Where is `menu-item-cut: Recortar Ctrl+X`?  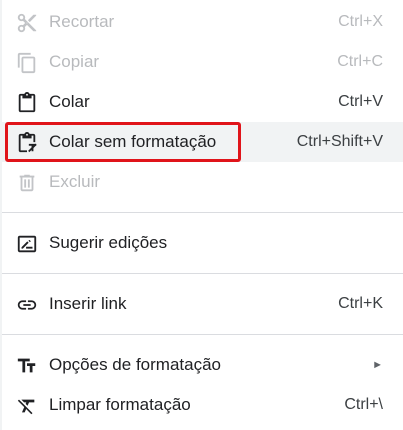 menu-item-cut: Recortar Ctrl+X is located at coordinates (201, 22).